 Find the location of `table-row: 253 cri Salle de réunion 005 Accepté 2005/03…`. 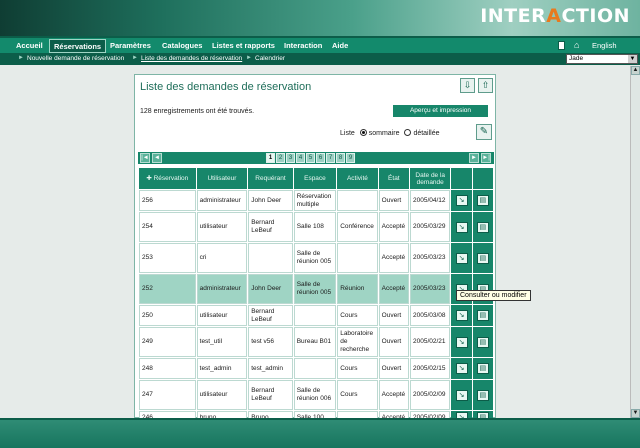

table-row: 253 cri Salle de réunion 005 Accepté 2005/03… is located at coordinates (316, 258).